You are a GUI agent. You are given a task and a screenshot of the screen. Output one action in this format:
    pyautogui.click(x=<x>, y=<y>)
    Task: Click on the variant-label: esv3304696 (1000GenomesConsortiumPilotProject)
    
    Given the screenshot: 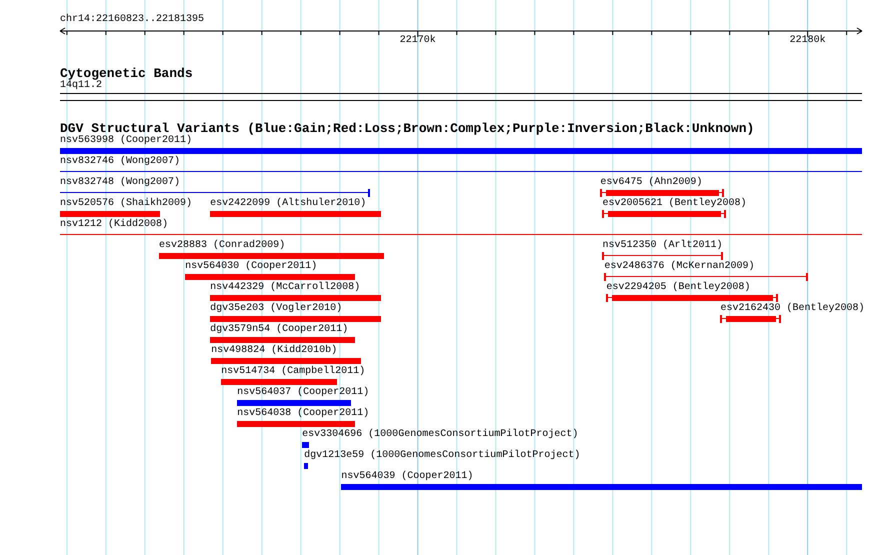 What is the action you would take?
    pyautogui.click(x=440, y=435)
    